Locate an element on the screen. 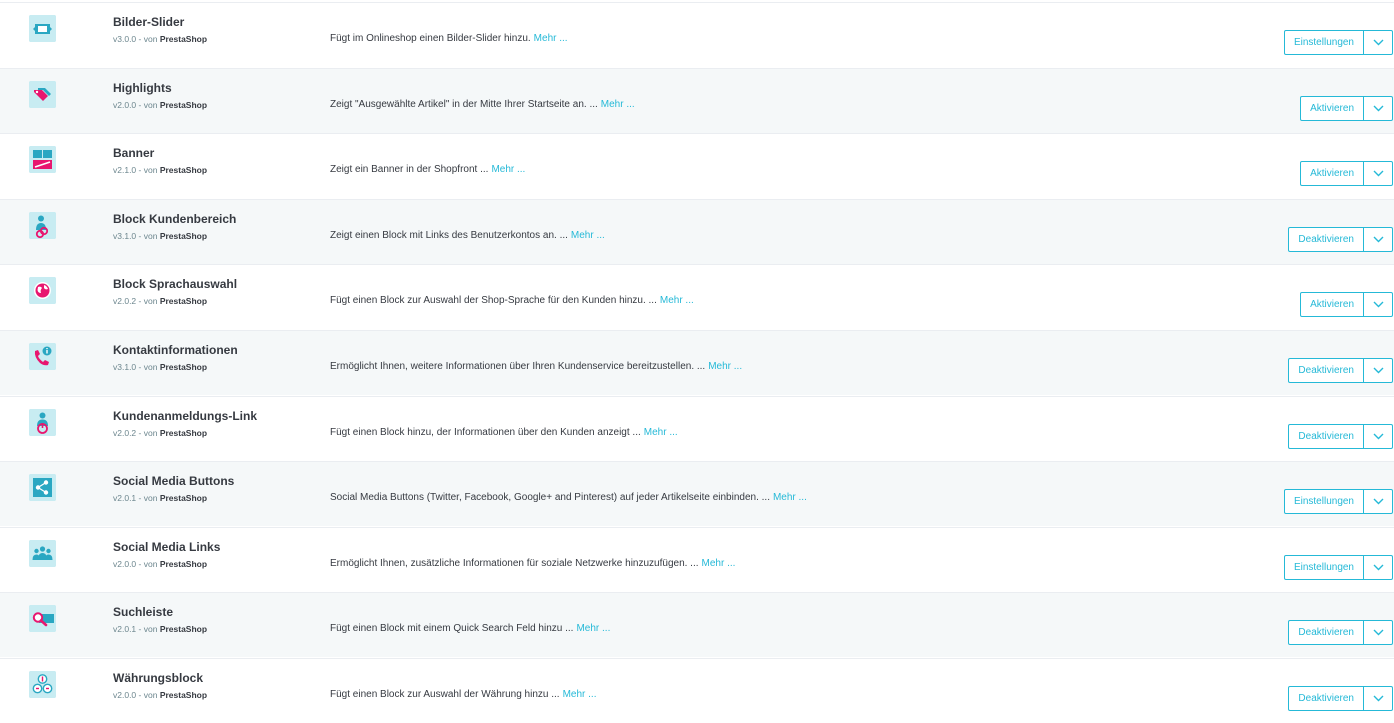 The image size is (1394, 723). module-name: Kundenanmeldungs-Link is located at coordinates (185, 416).